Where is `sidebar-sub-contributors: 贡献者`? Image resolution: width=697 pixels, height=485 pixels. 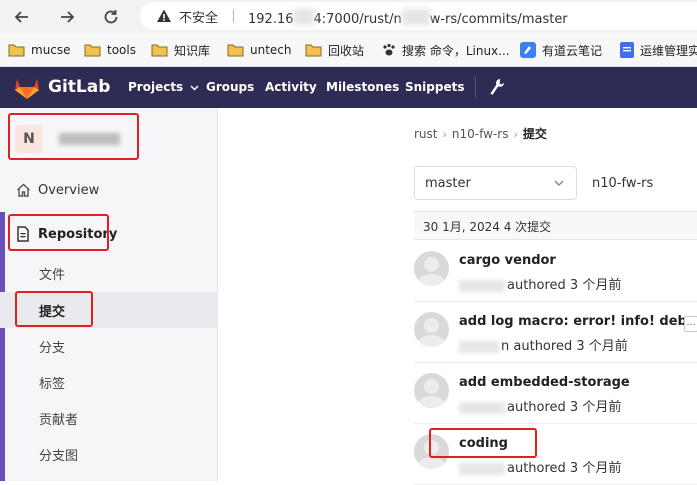 sidebar-sub-contributors: 贡献者 is located at coordinates (109, 418).